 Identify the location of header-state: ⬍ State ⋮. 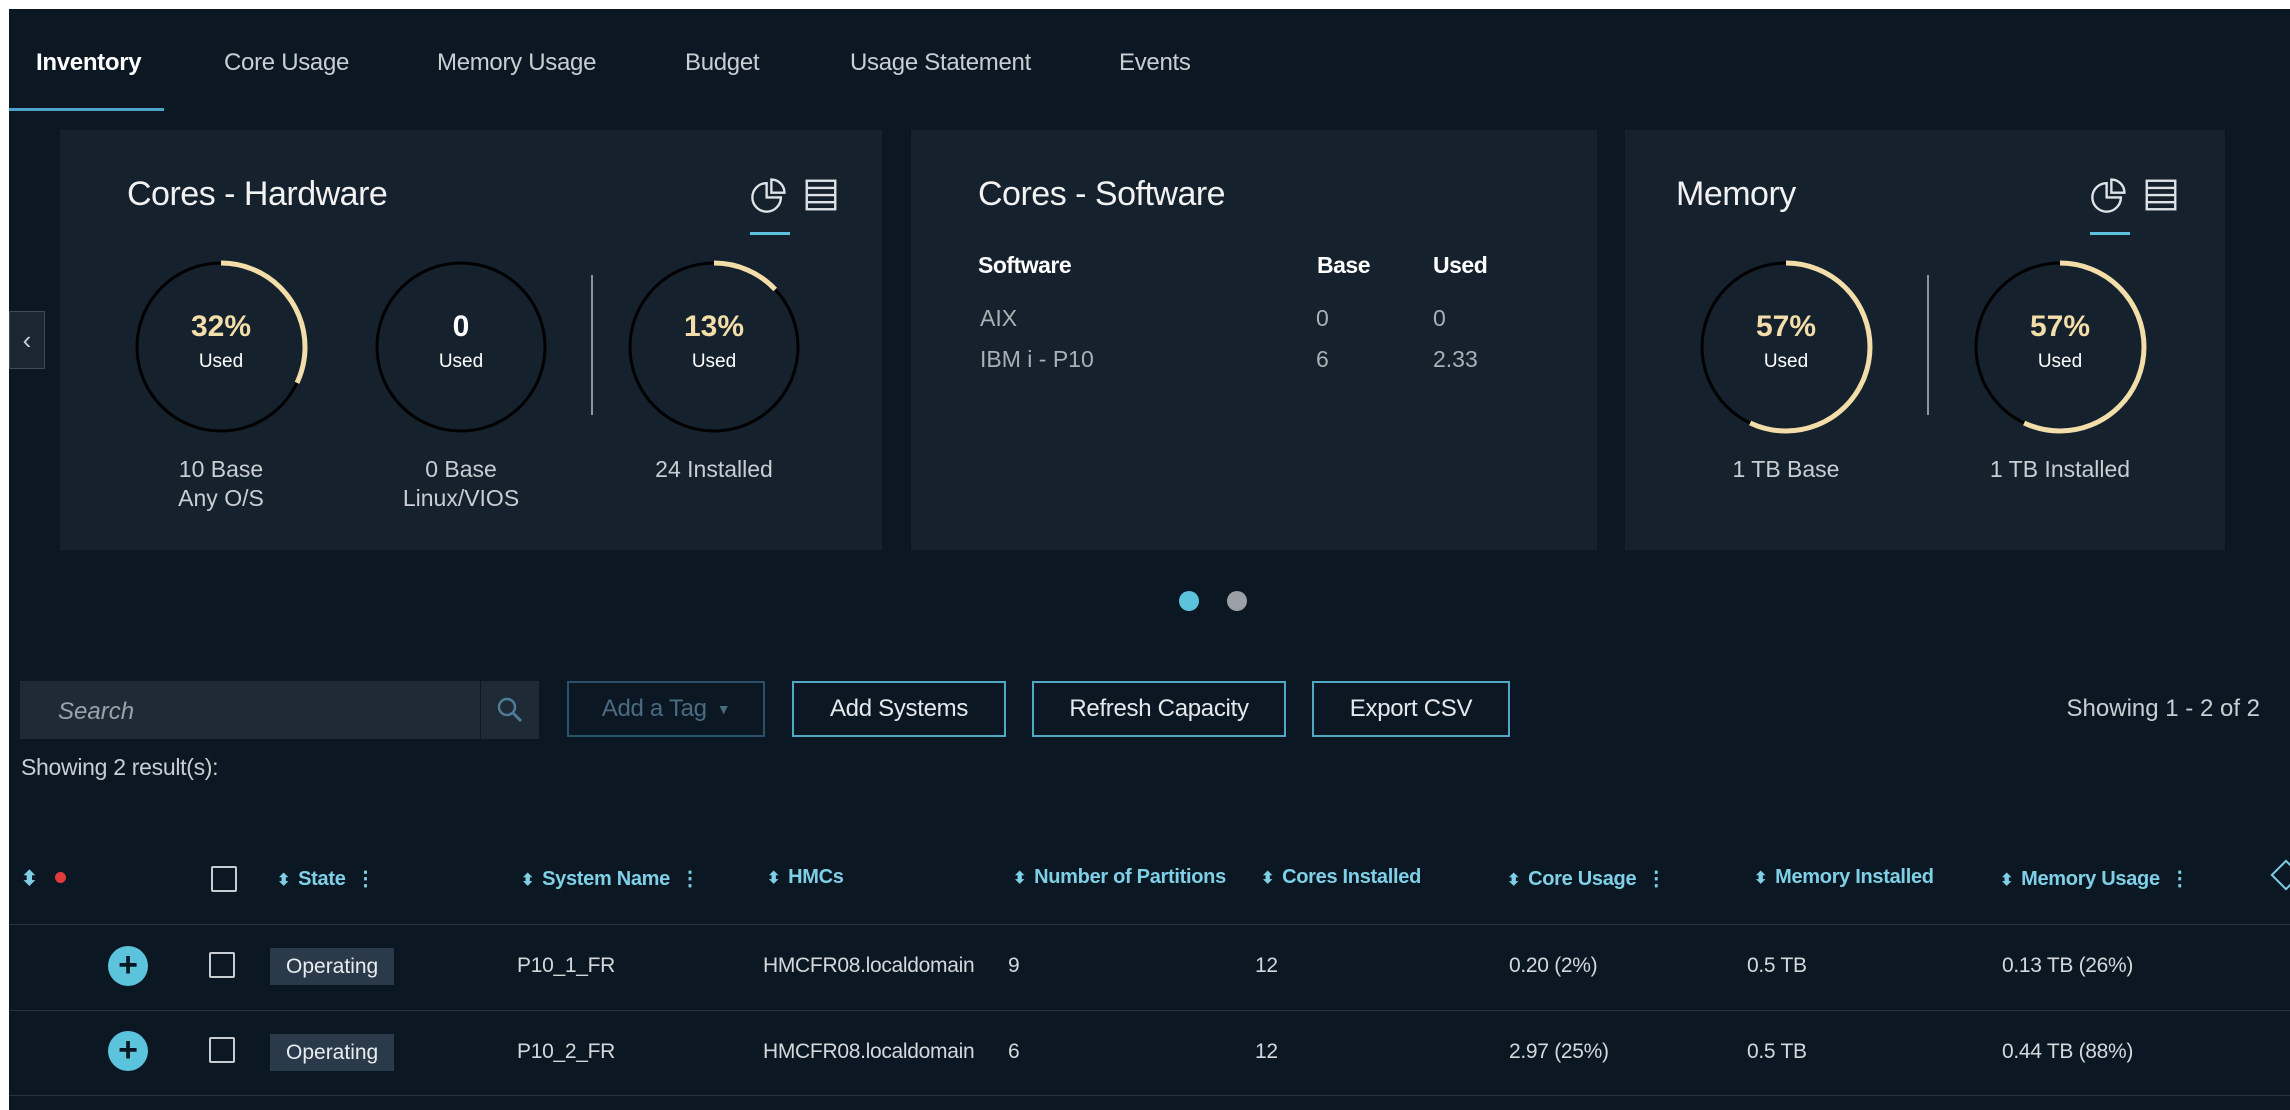
(326, 878).